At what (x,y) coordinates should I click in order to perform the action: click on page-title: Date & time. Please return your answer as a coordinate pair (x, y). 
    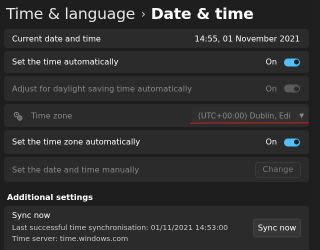
    Looking at the image, I should click on (202, 14).